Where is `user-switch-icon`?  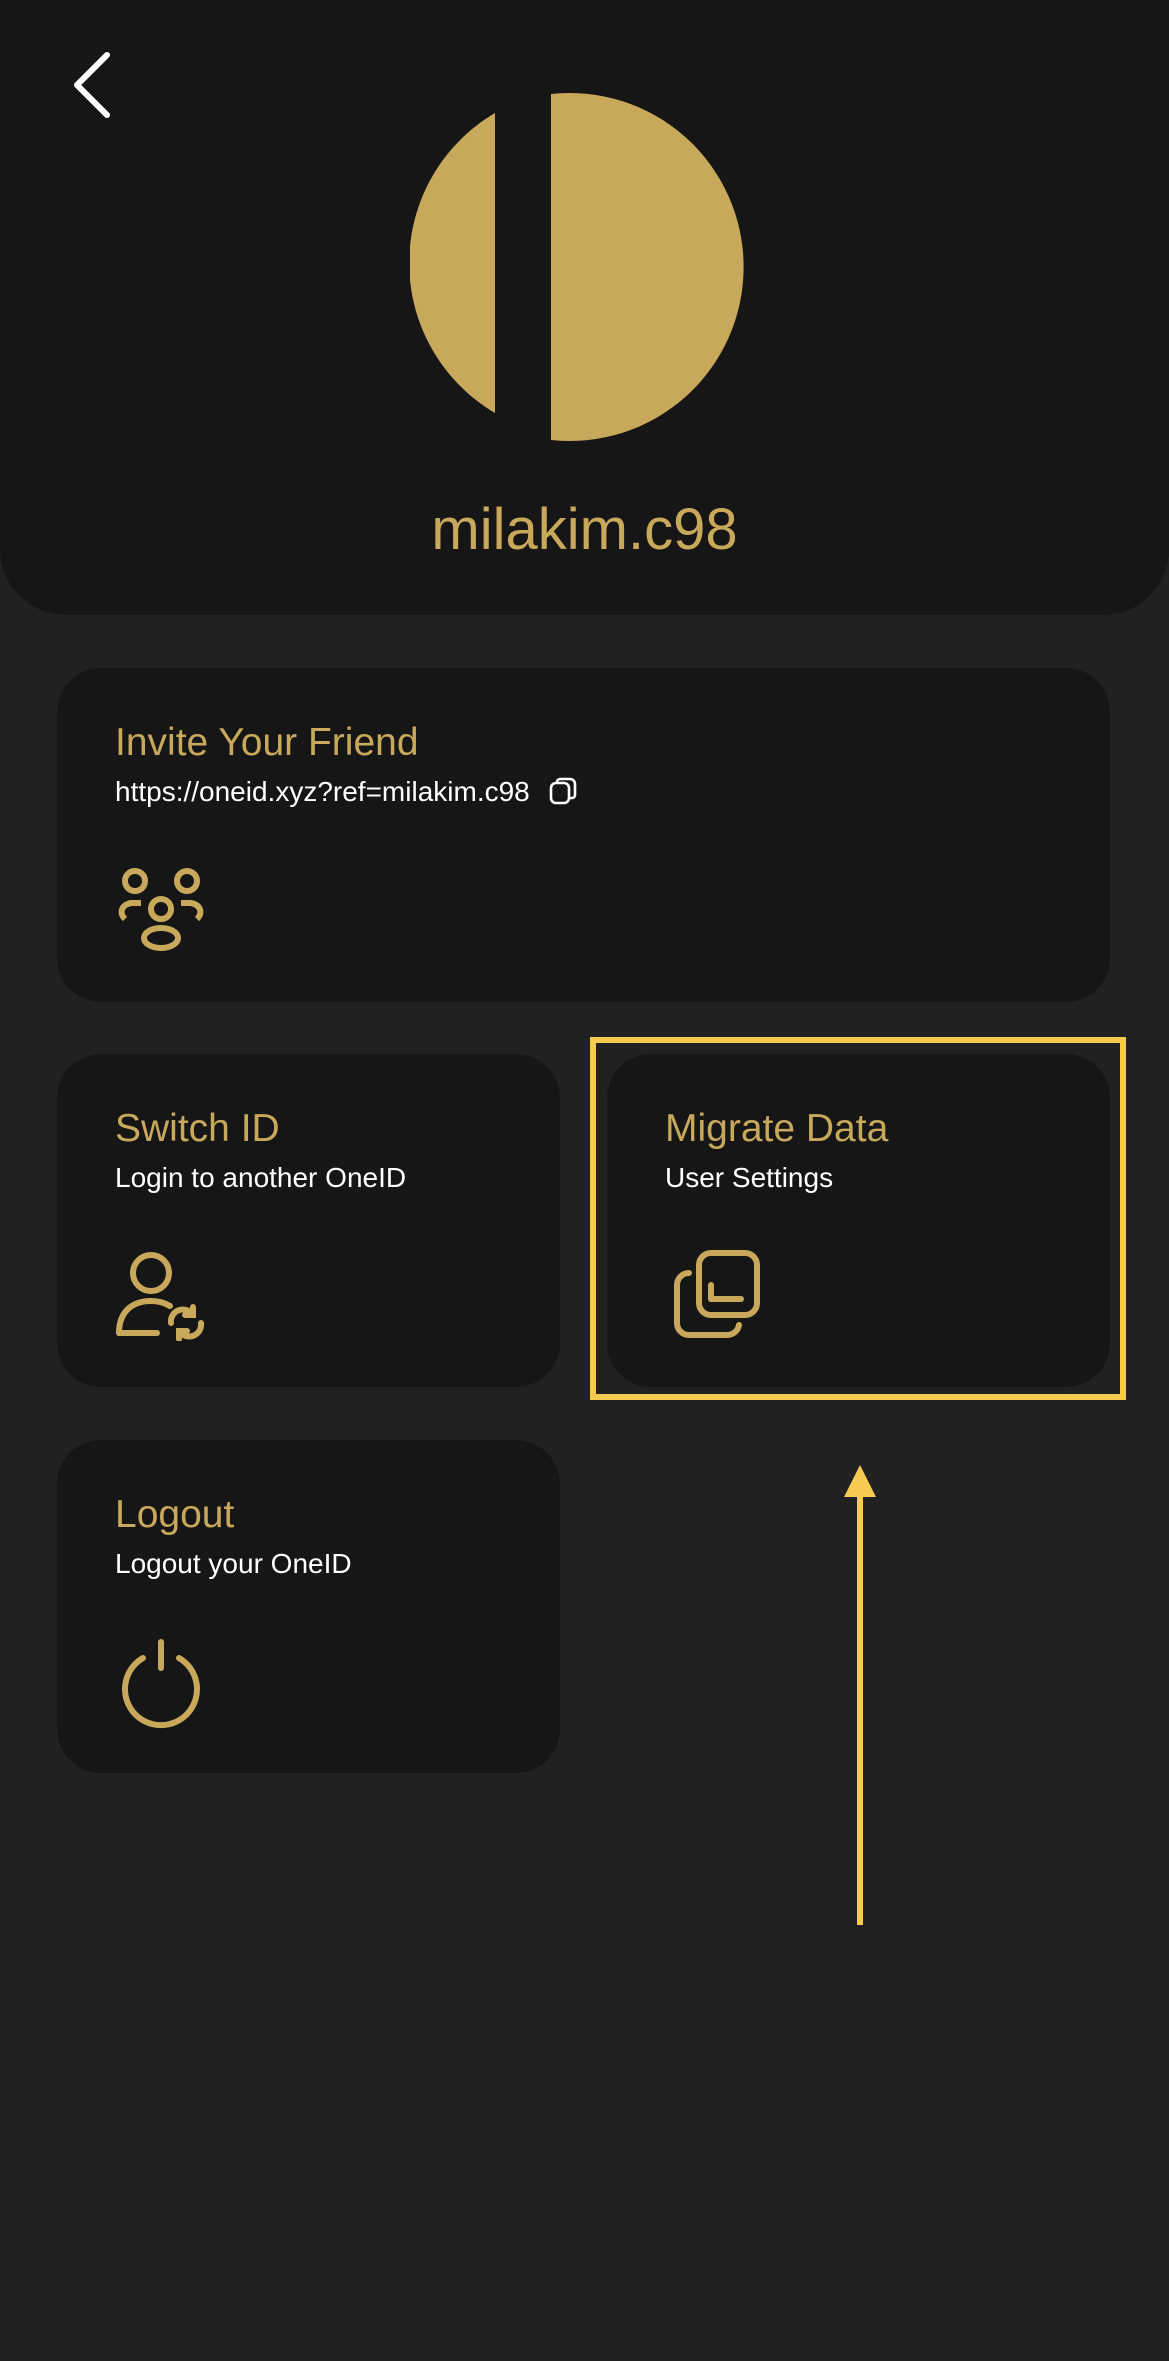
user-switch-icon is located at coordinates (160, 1296).